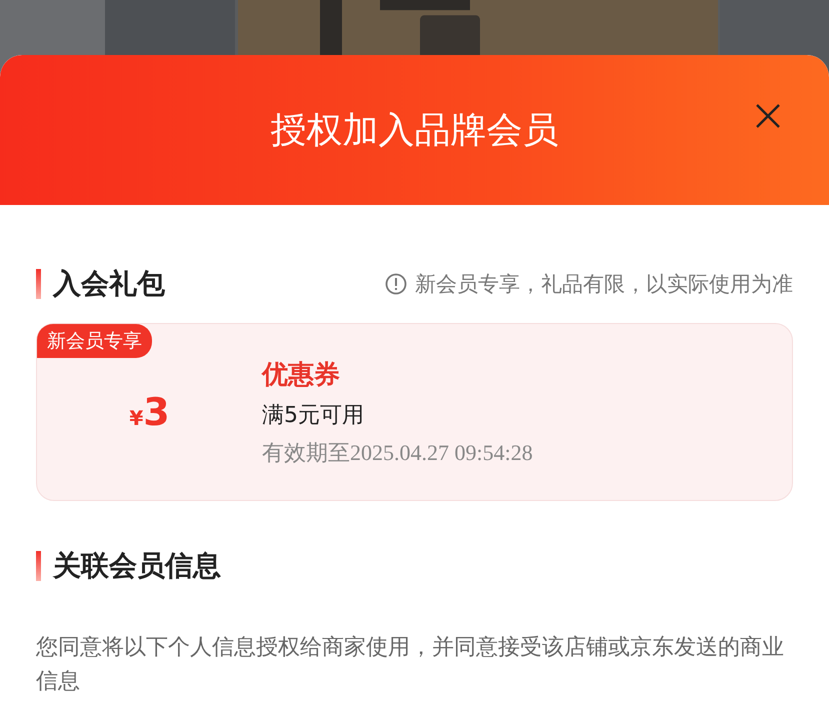 The image size is (829, 727). What do you see at coordinates (136, 418) in the screenshot?
I see `currency-symbol: ¥` at bounding box center [136, 418].